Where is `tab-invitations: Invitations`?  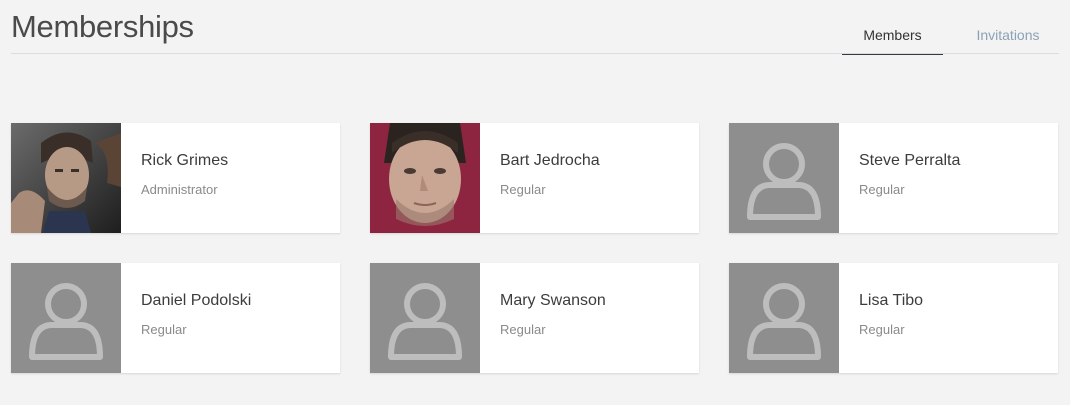 tab-invitations: Invitations is located at coordinates (1008, 27).